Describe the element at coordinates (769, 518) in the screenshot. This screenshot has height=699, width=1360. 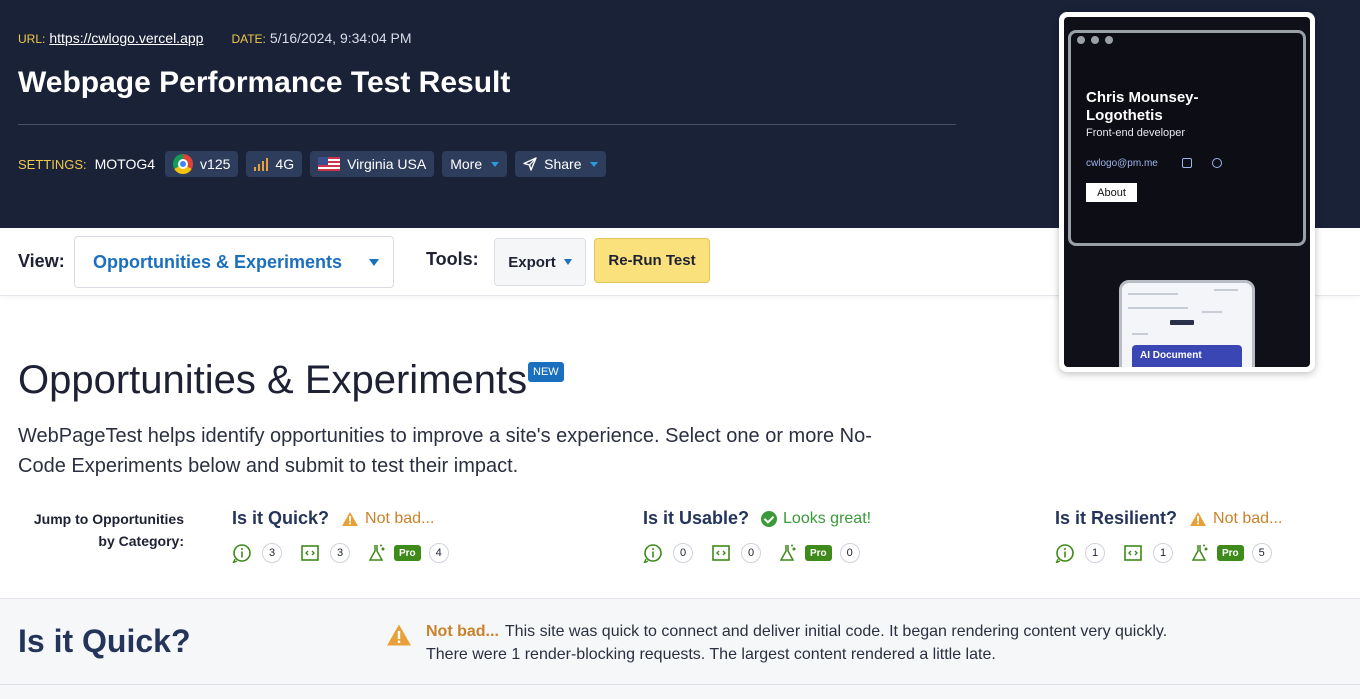
I see `check-circle-icon` at that location.